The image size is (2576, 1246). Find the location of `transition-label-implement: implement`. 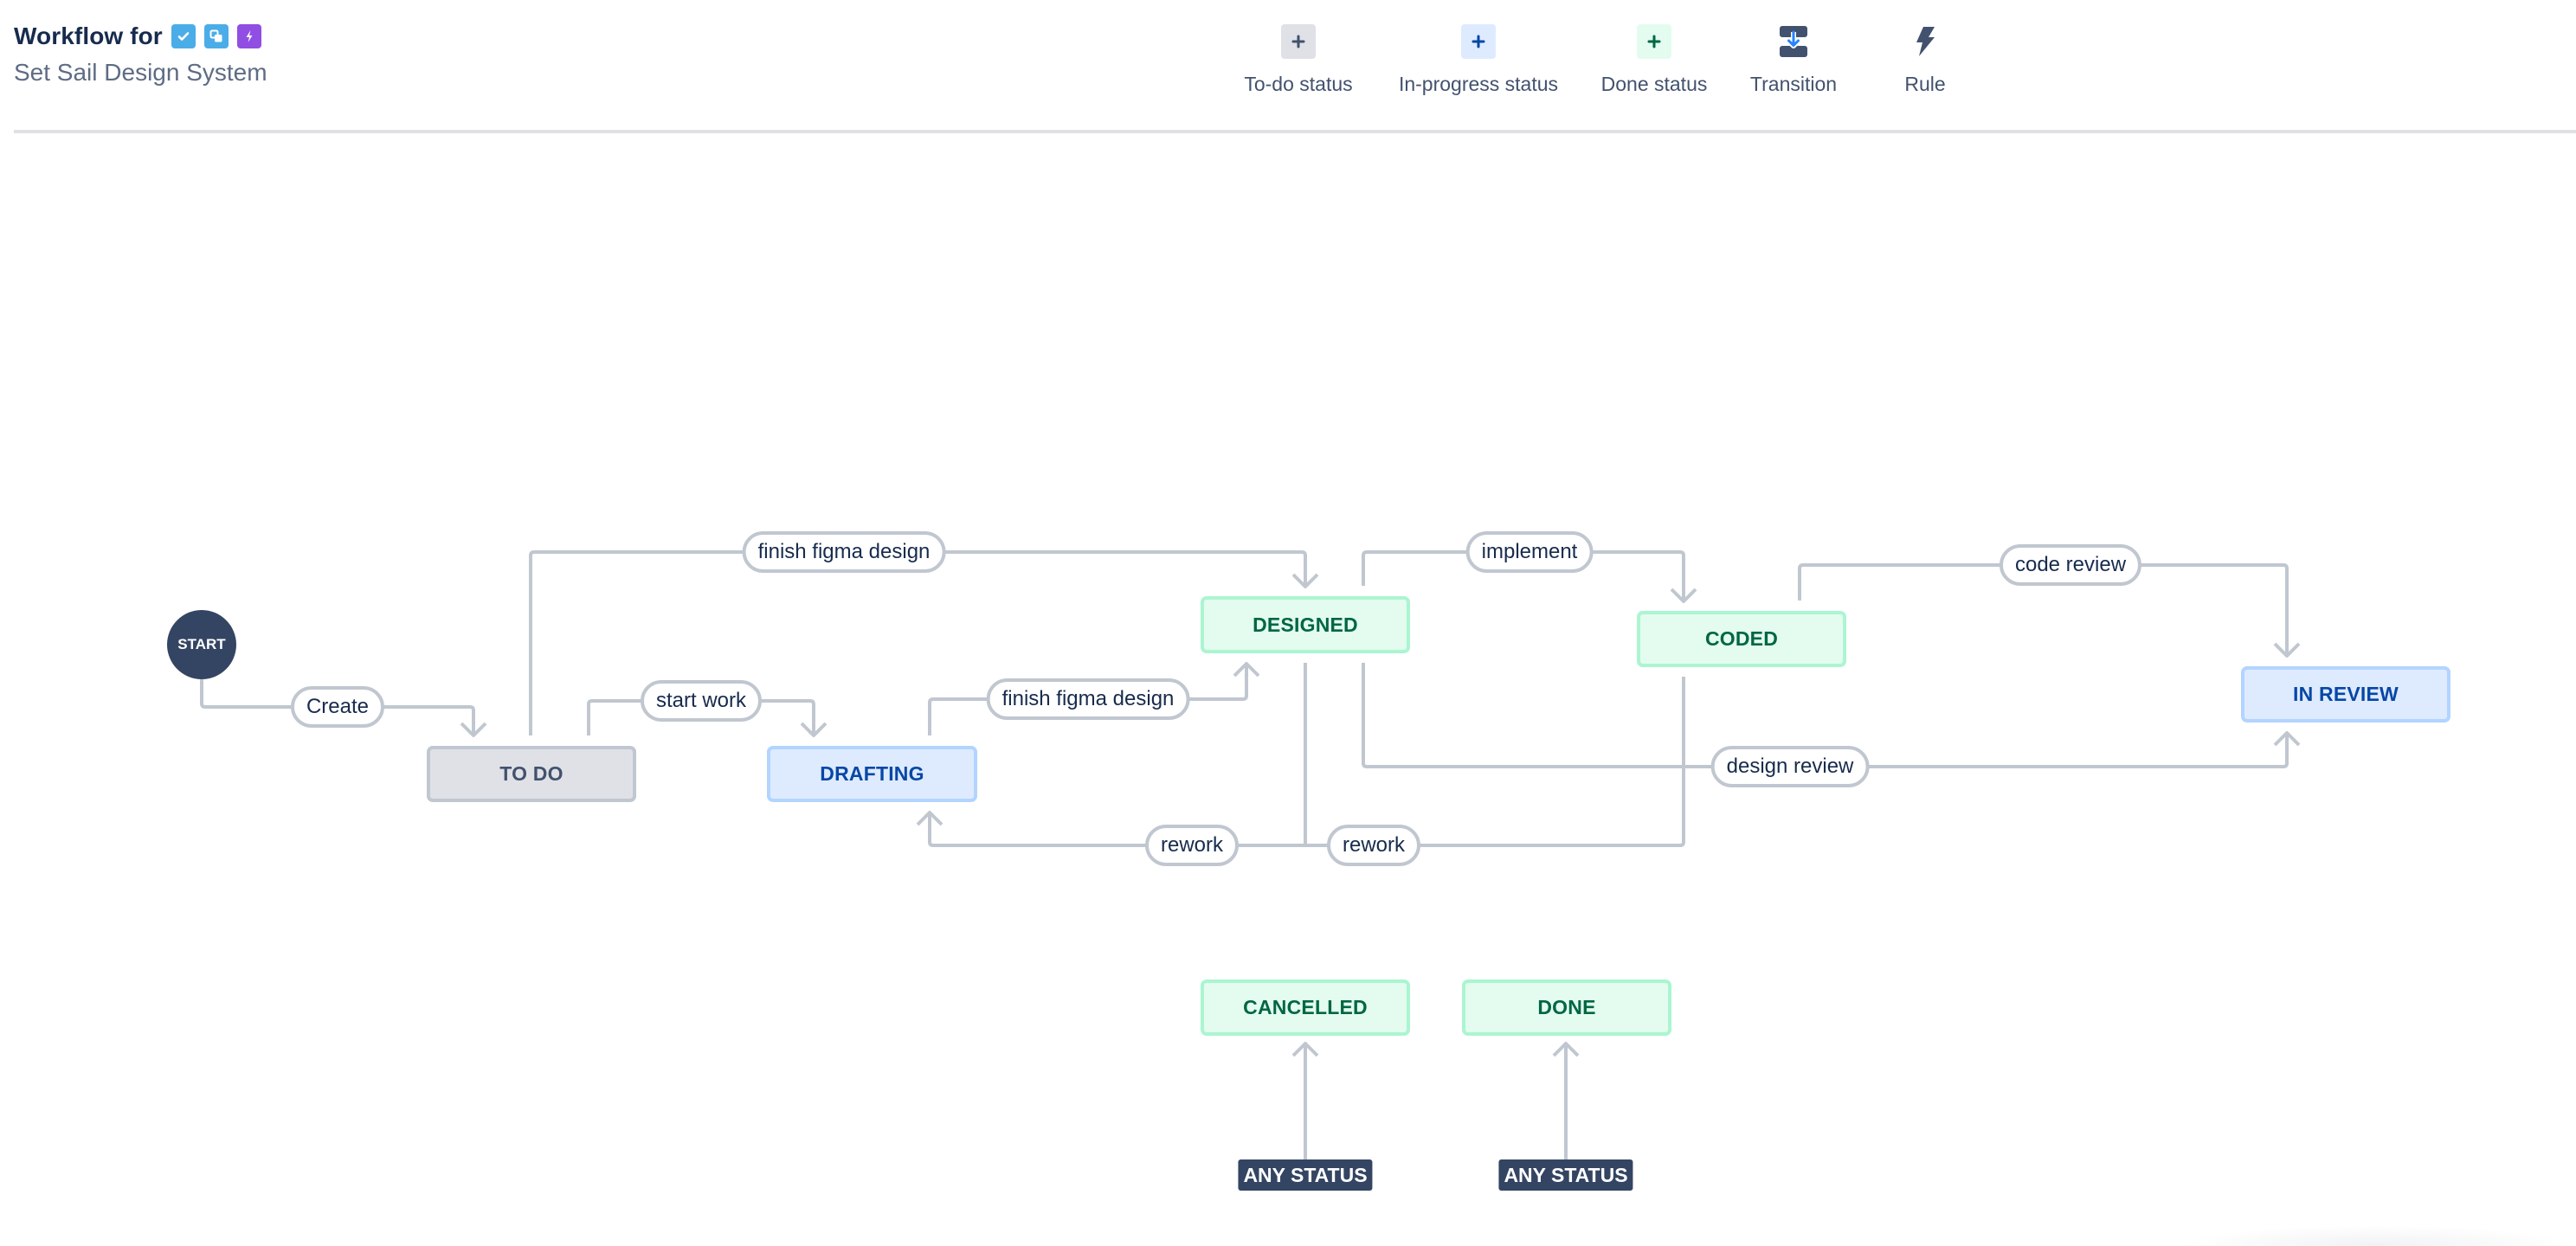

transition-label-implement: implement is located at coordinates (1529, 552).